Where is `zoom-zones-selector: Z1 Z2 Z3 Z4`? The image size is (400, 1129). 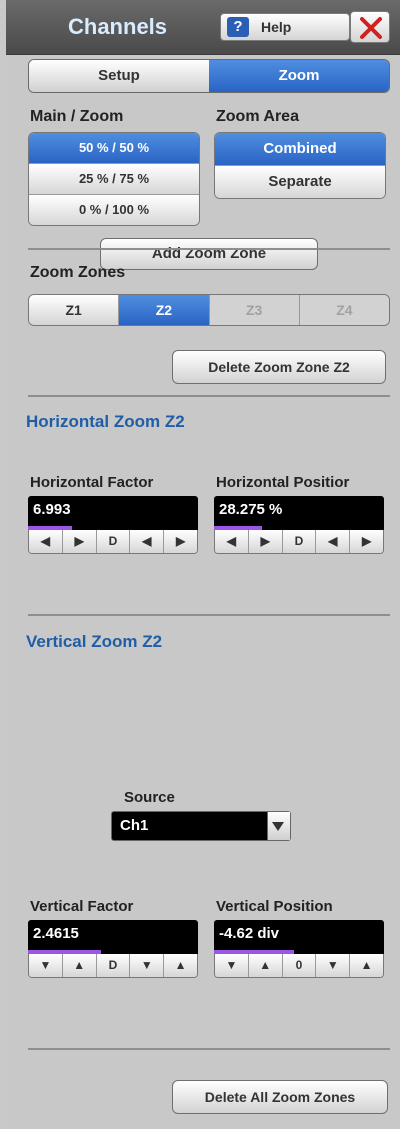
zoom-zones-selector: Z1 Z2 Z3 Z4 is located at coordinates (209, 310).